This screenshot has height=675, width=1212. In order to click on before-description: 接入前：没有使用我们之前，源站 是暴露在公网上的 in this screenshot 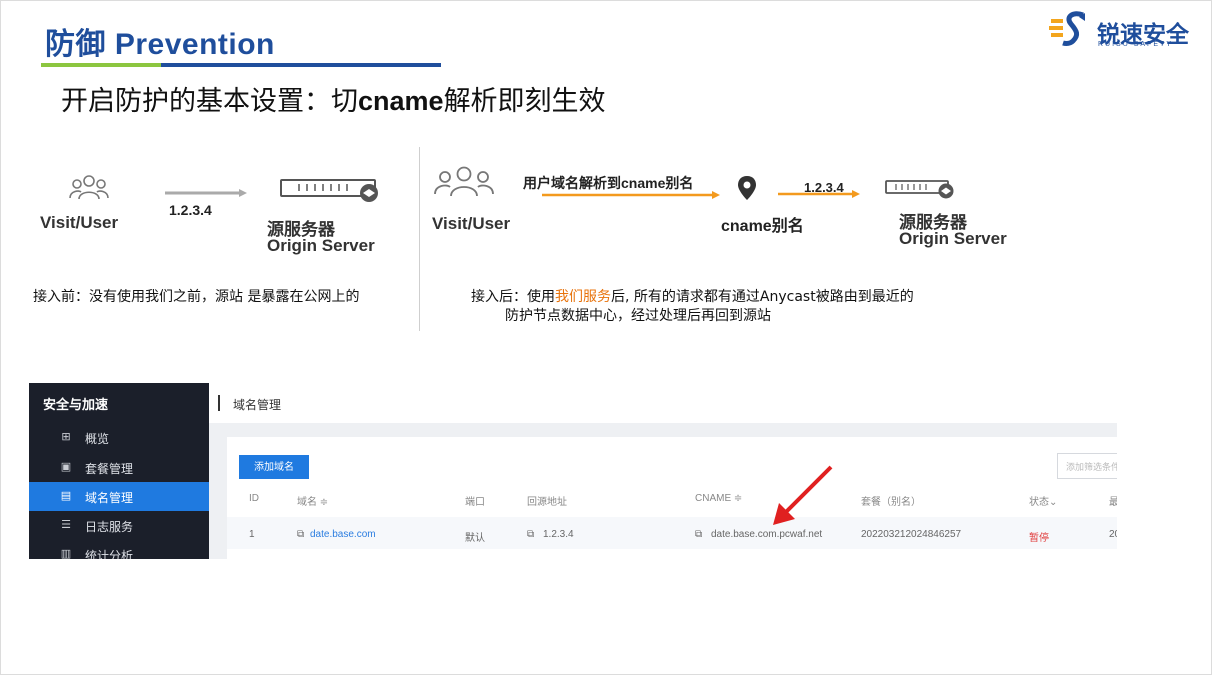, I will do `click(196, 297)`.